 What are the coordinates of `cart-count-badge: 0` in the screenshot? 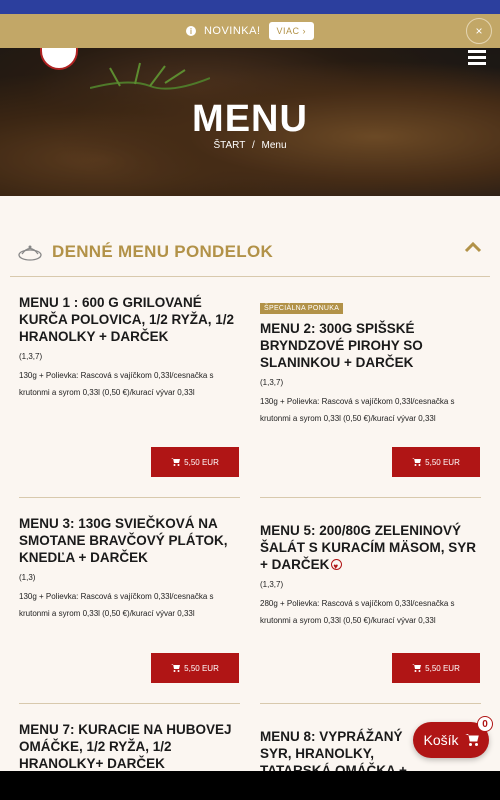 It's located at (485, 724).